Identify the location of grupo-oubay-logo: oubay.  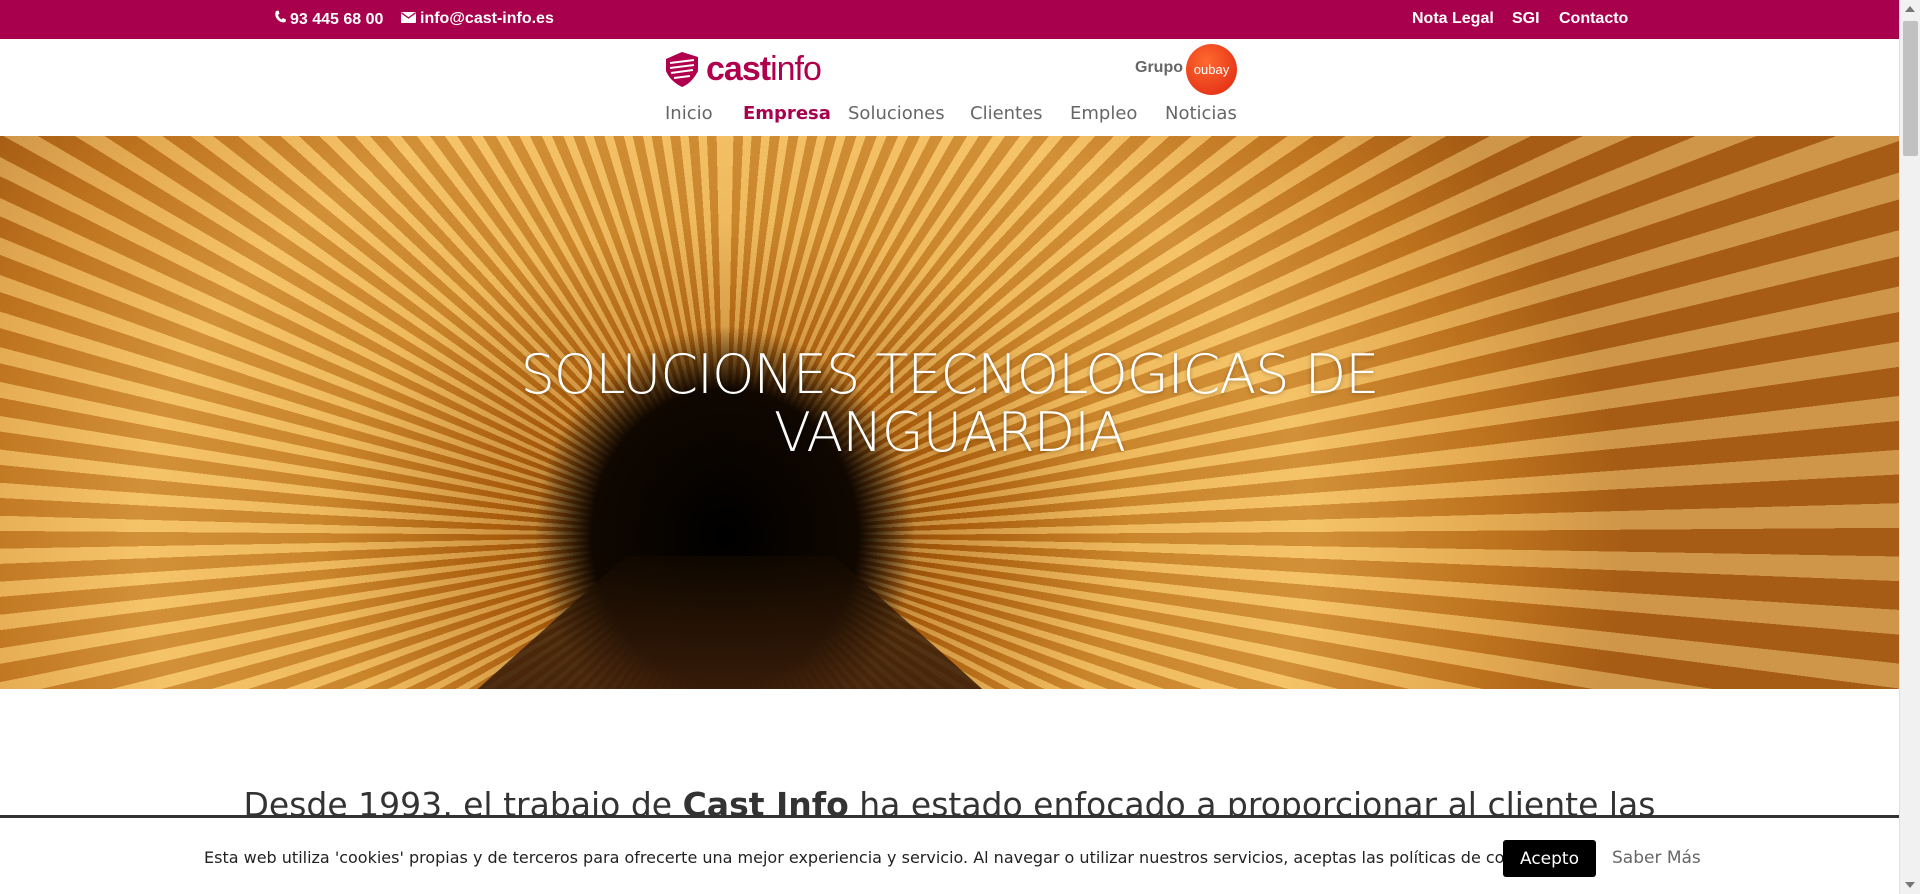
(1211, 69).